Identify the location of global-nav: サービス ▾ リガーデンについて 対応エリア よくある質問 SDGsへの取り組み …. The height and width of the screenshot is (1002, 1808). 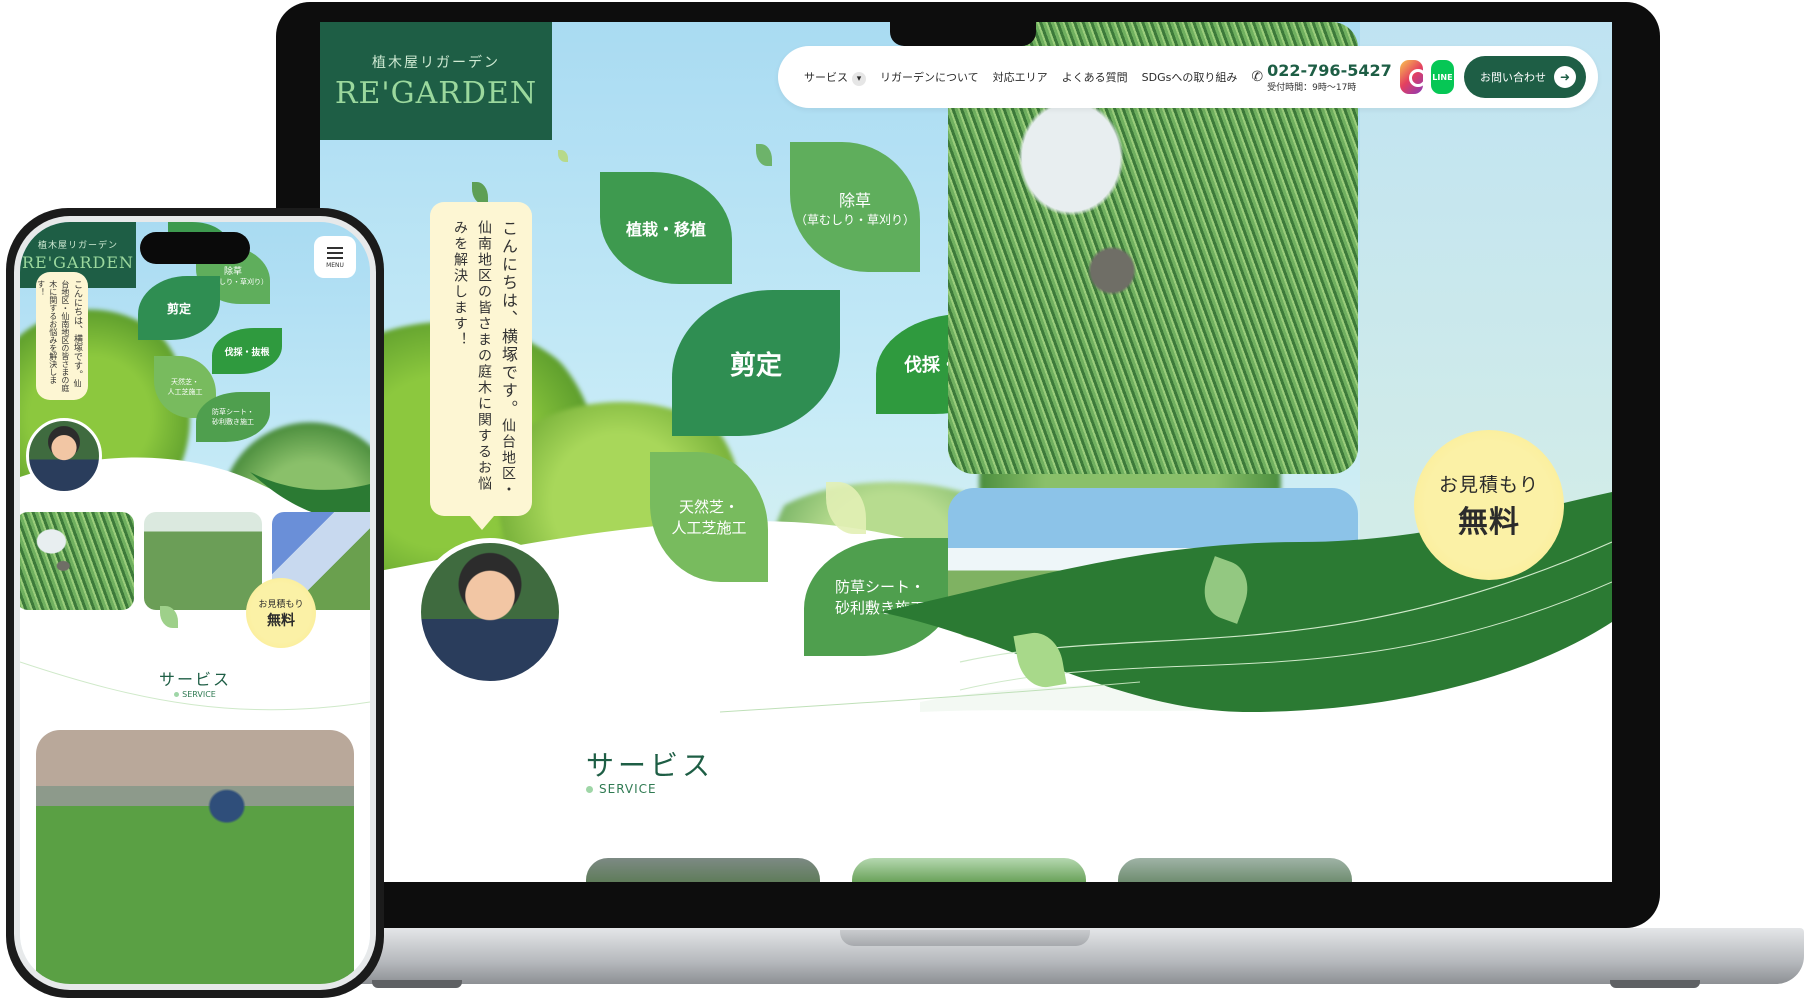
(1188, 77).